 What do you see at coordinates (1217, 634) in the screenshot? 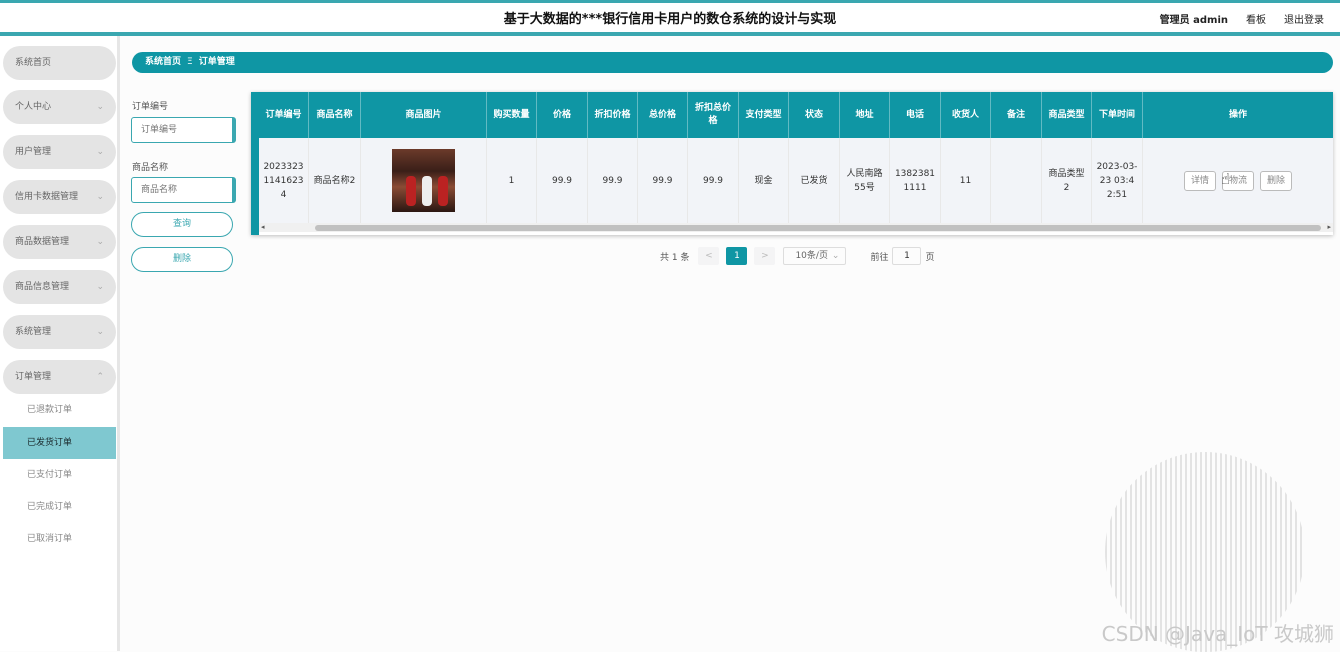
I see `watermark-text: CSDN @Java_IoT 攻城狮` at bounding box center [1217, 634].